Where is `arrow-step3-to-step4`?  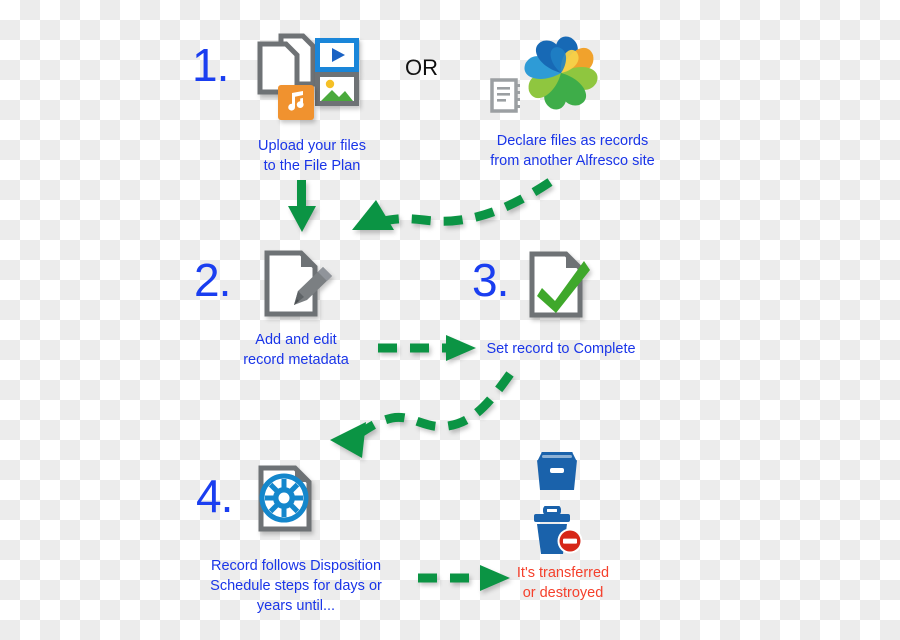 arrow-step3-to-step4 is located at coordinates (422, 414).